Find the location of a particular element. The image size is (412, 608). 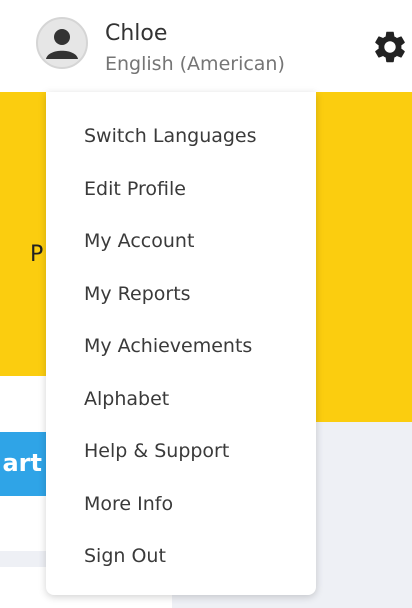

menu-item-label: Sign Out is located at coordinates (125, 556).